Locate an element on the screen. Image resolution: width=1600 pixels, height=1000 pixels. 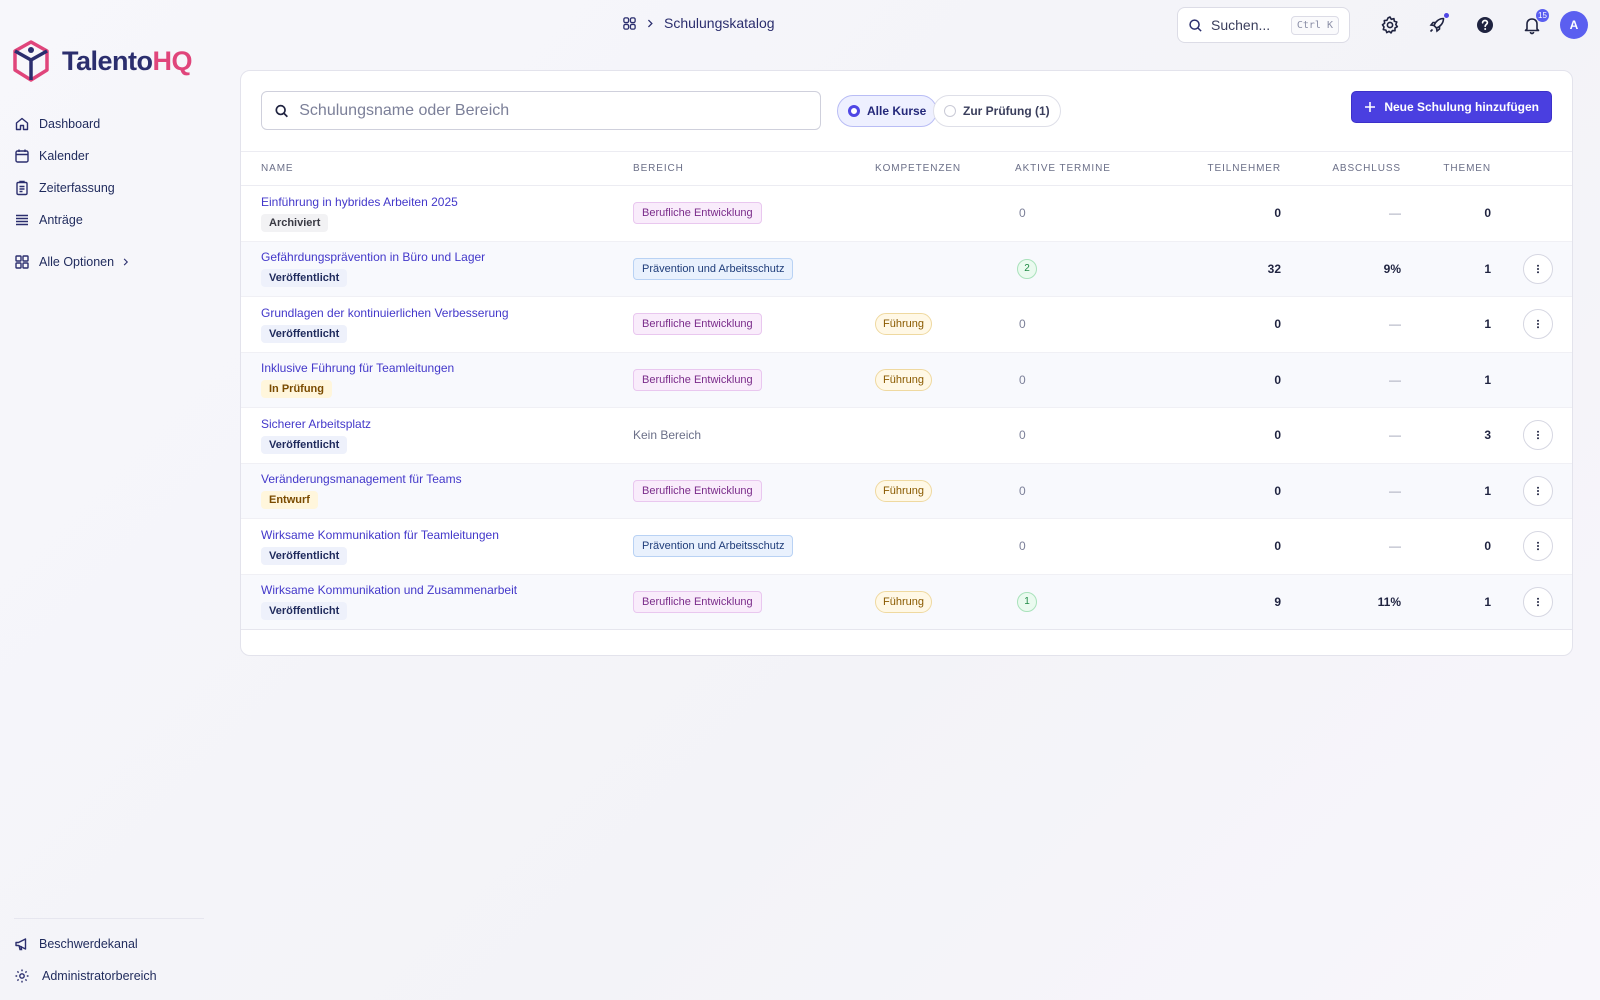
cell-topics: 3 is located at coordinates (1454, 436).